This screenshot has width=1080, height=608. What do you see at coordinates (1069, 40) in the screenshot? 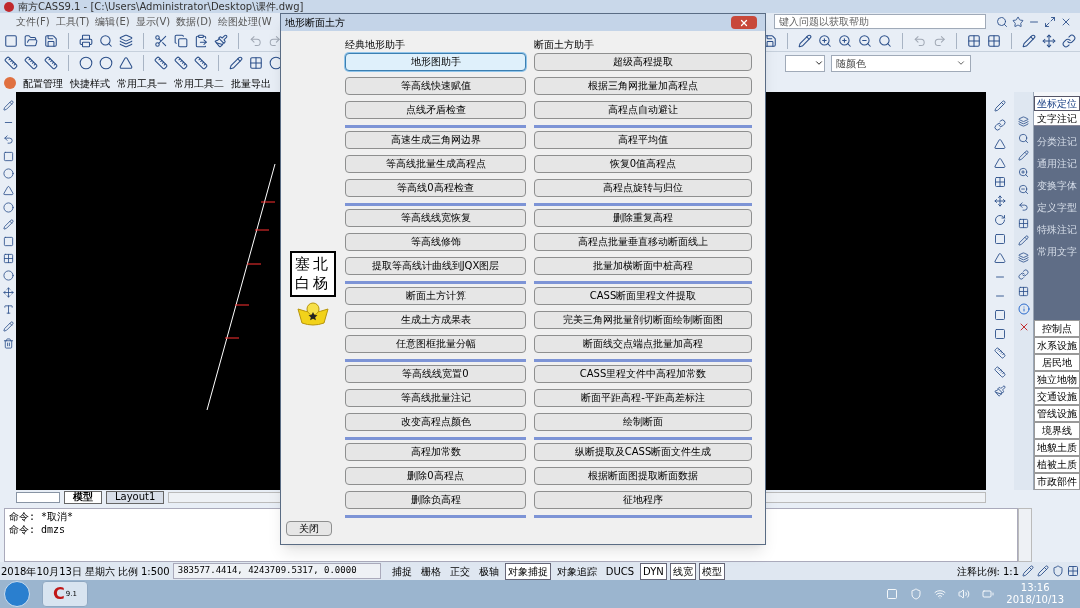
I see `link-icon` at bounding box center [1069, 40].